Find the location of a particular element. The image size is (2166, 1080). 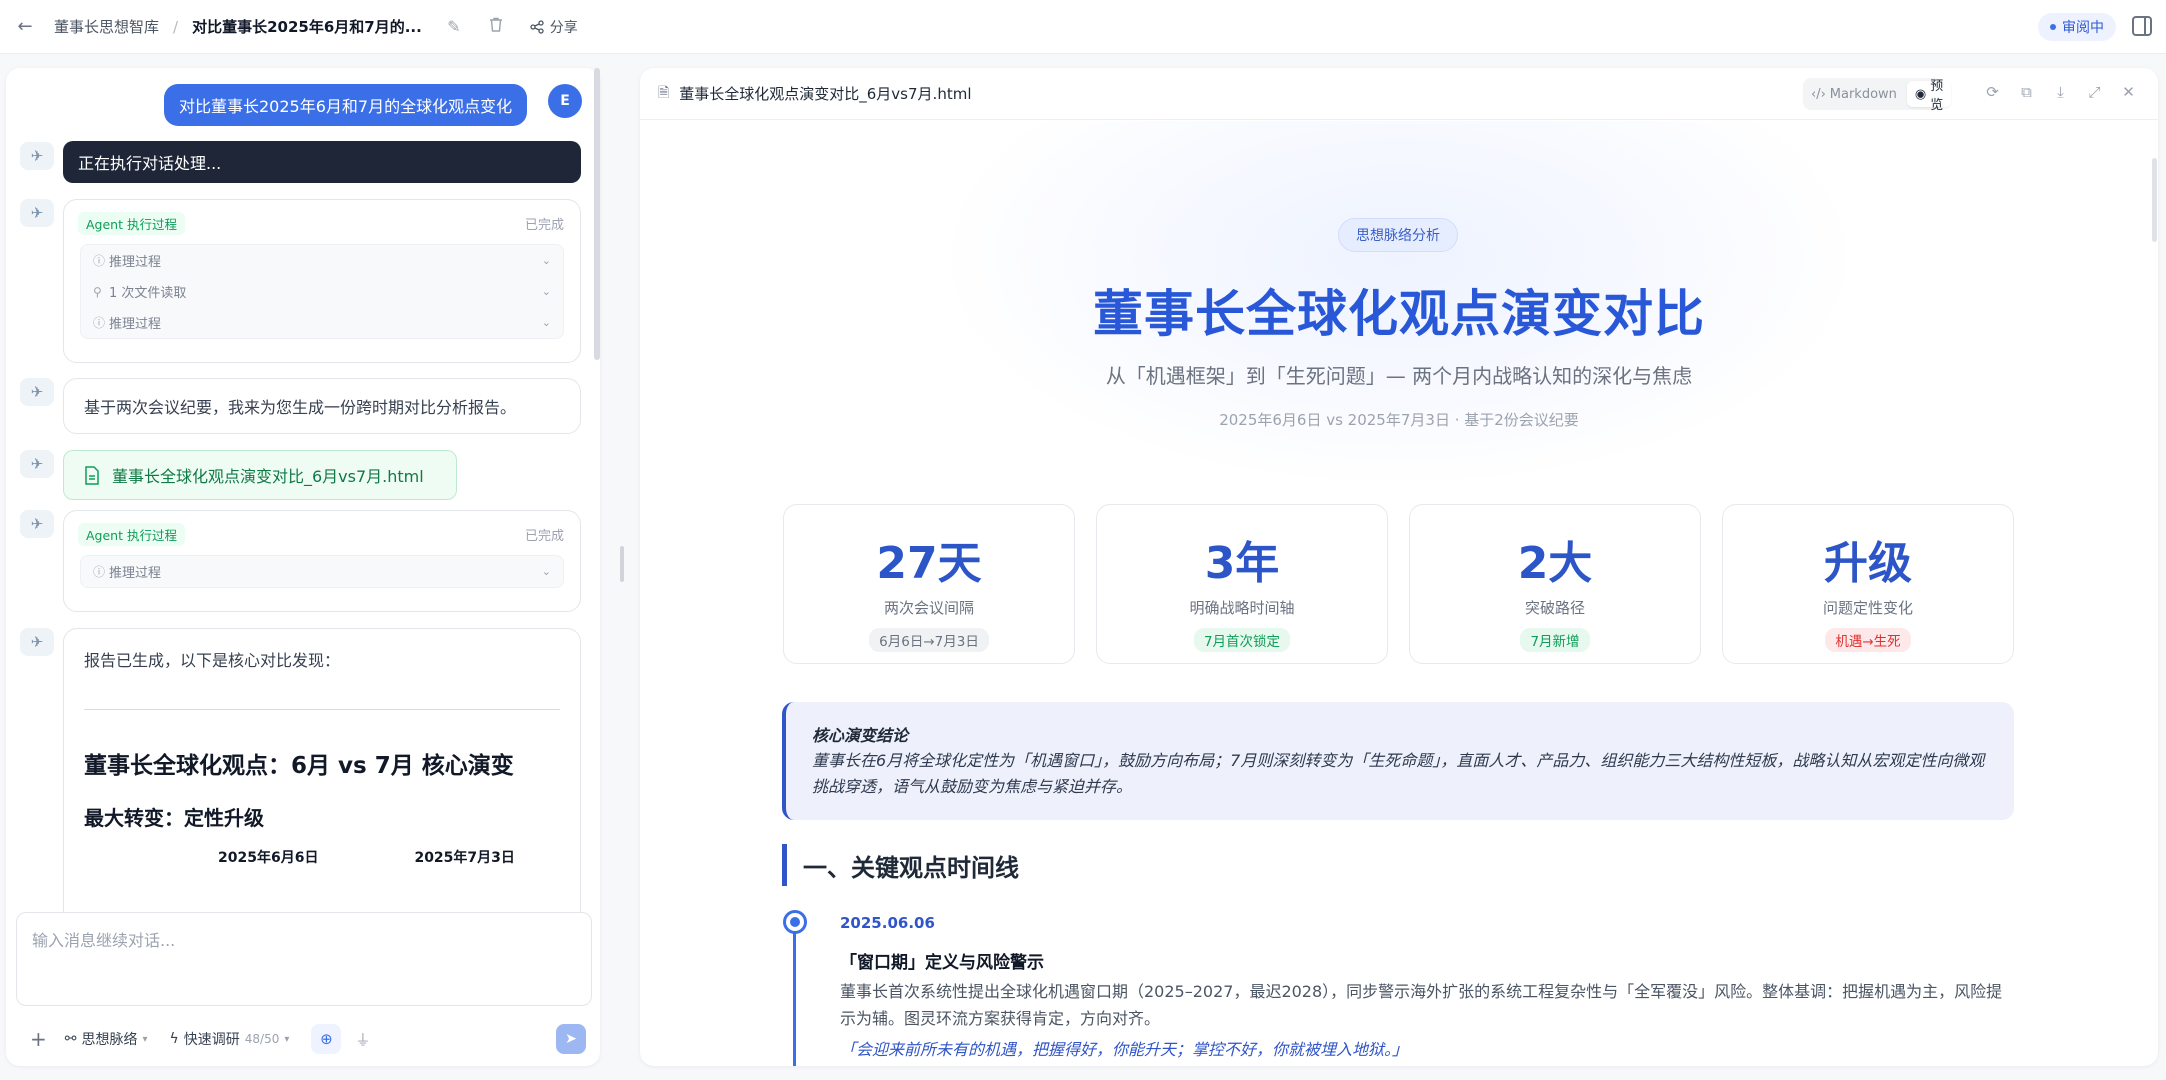

table-col-header: 2025年7月3日 is located at coordinates (464, 858).